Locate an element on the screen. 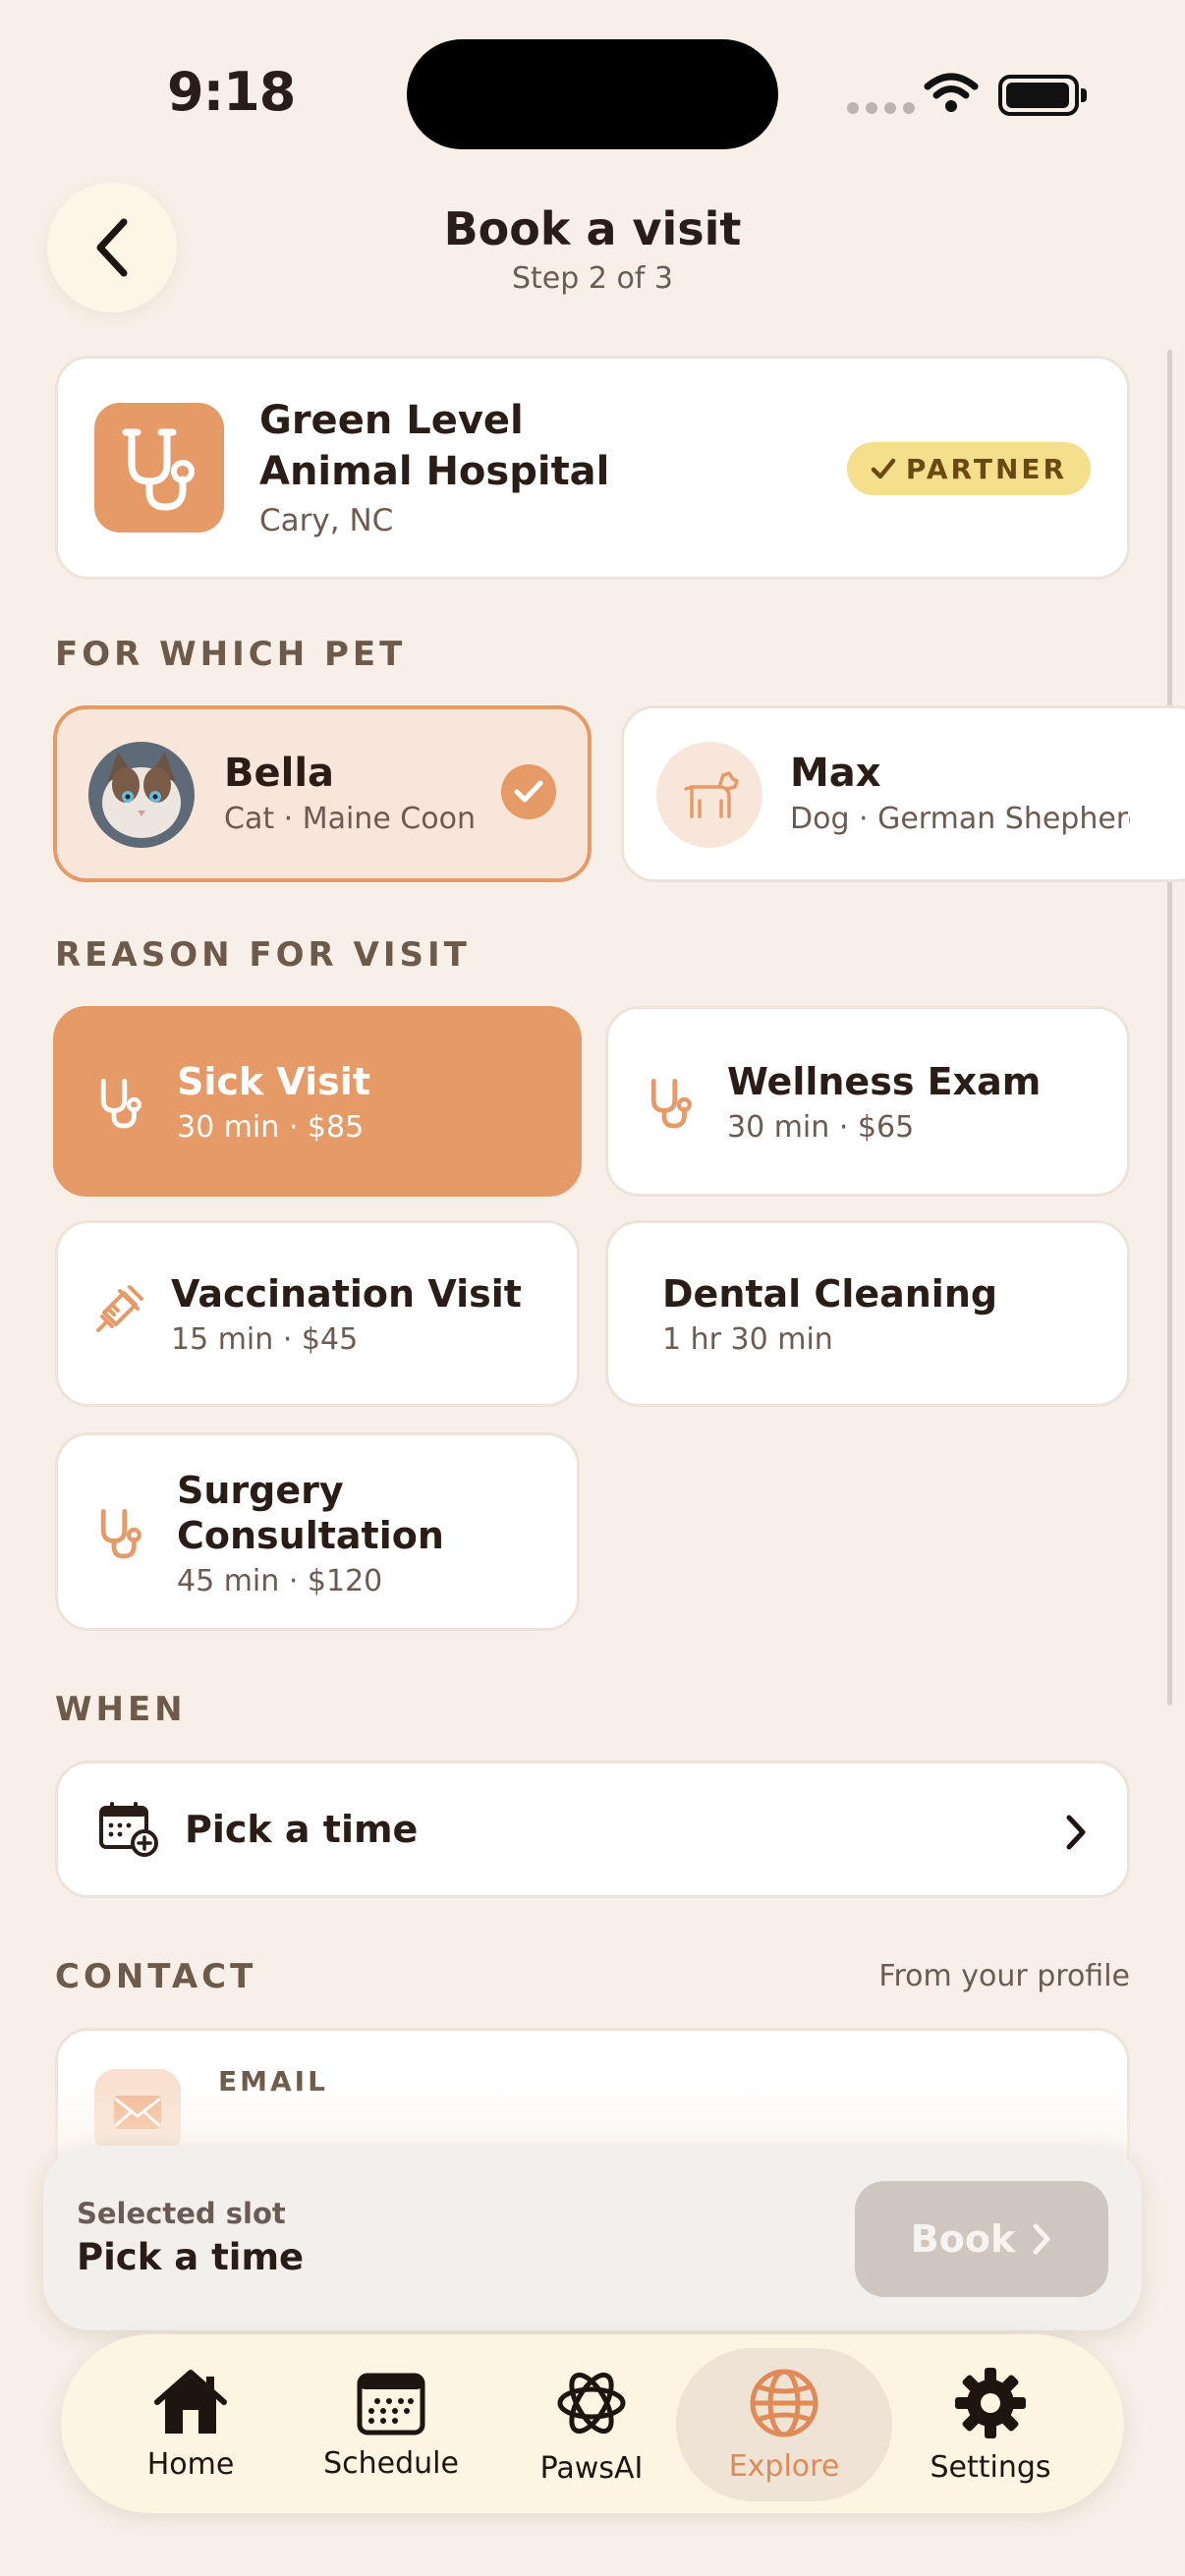  book-button-label: Book is located at coordinates (963, 2239).